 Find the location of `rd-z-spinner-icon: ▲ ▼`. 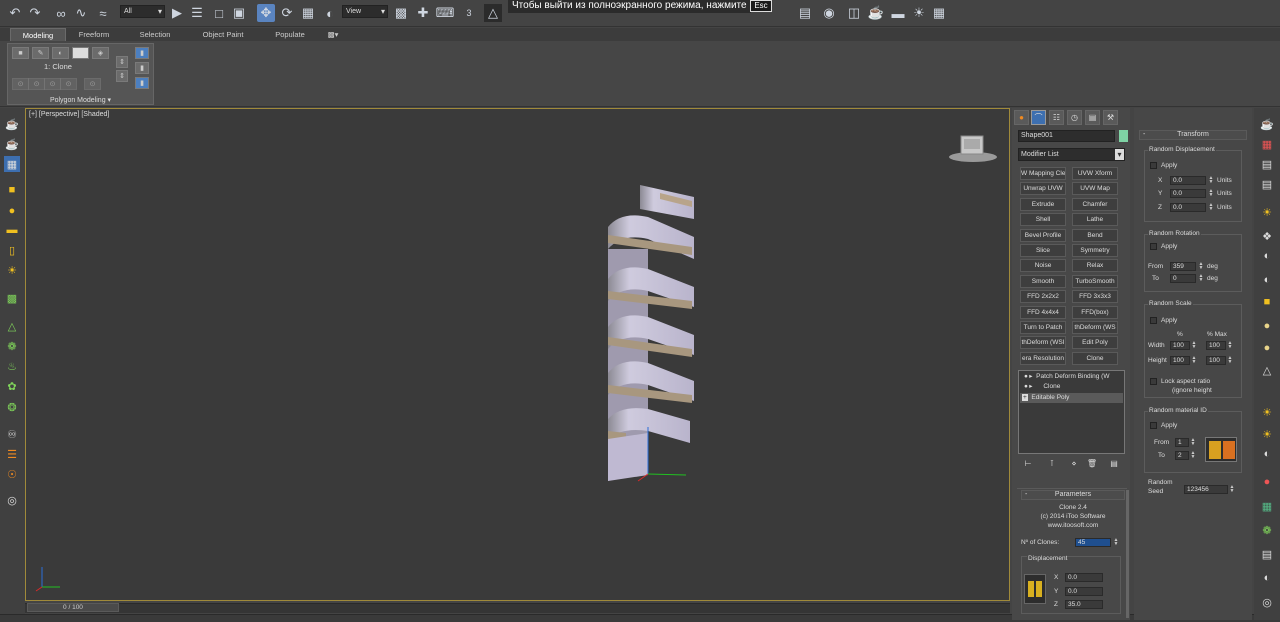

rd-z-spinner-icon: ▲ ▼ is located at coordinates (1211, 207).